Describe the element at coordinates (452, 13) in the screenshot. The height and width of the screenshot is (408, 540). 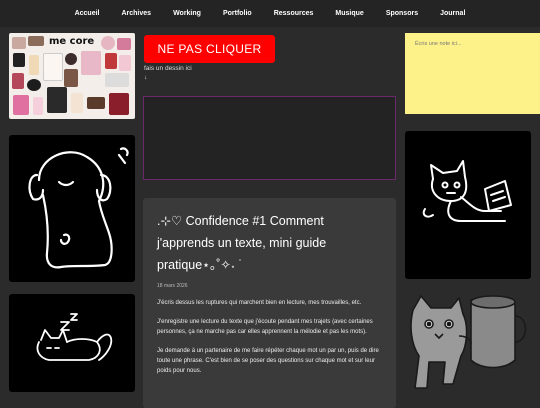
I see `nav-journal: Journal` at that location.